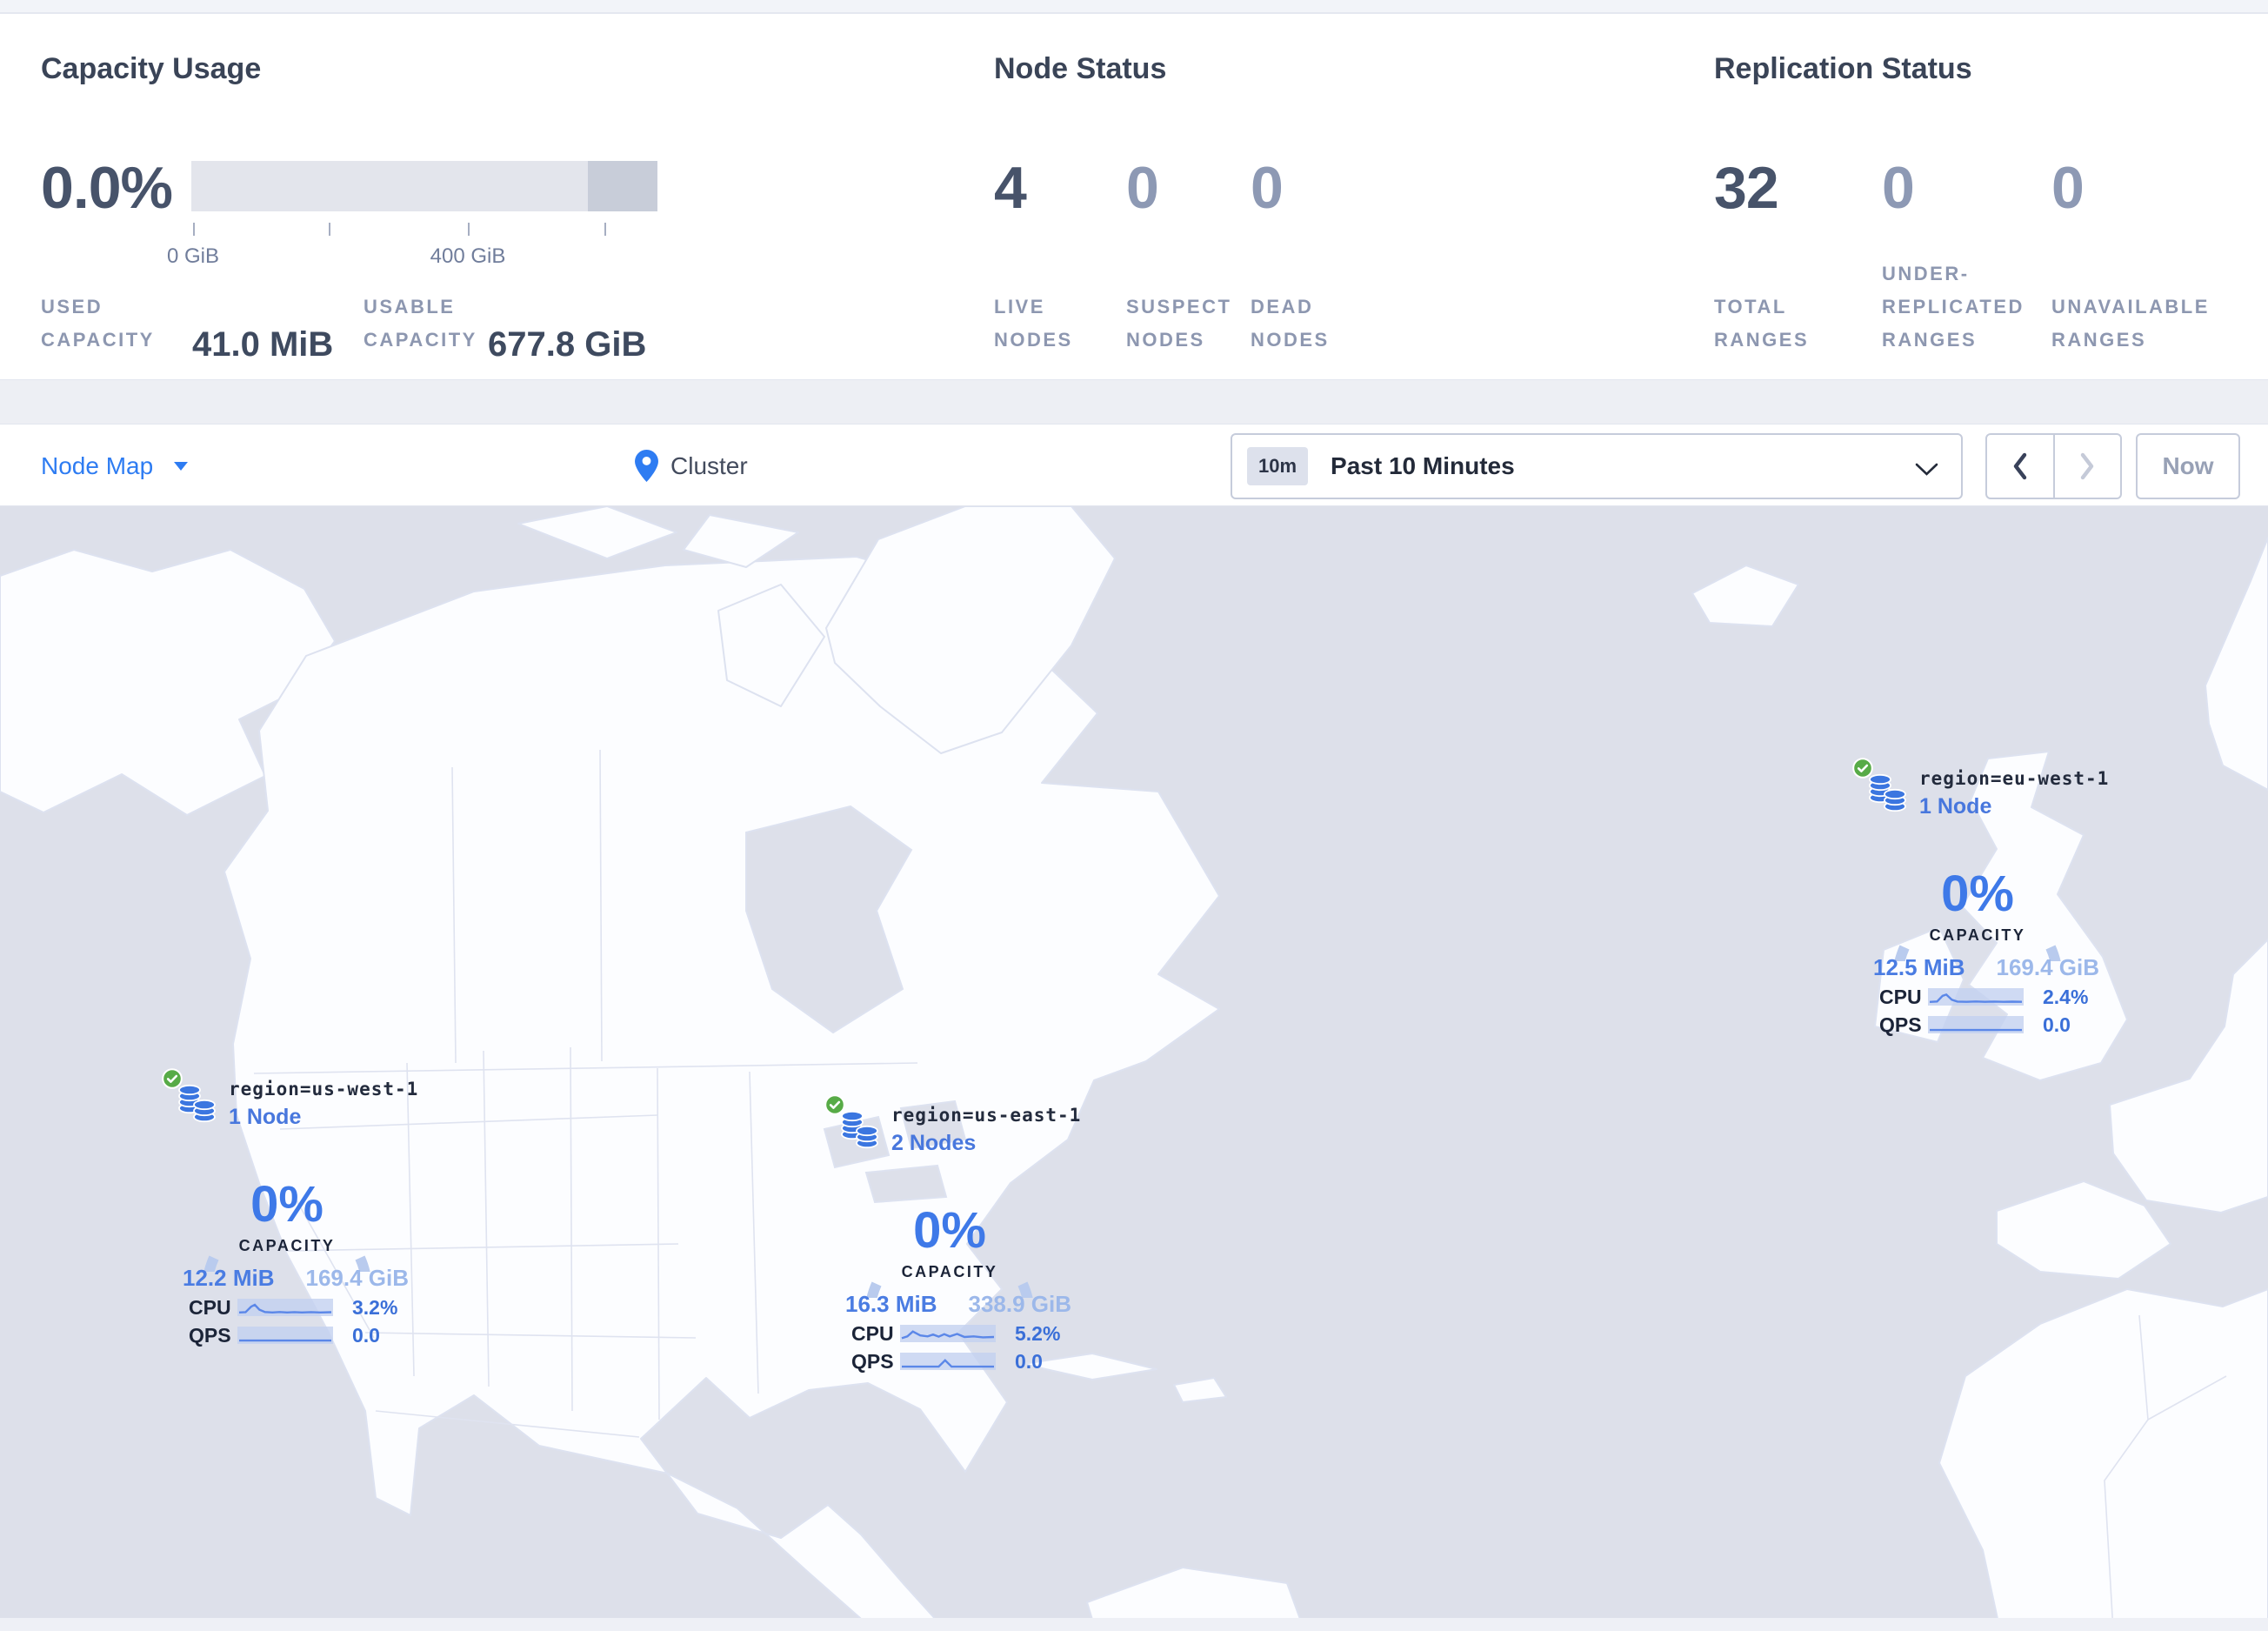 The width and height of the screenshot is (2268, 1631). What do you see at coordinates (1290, 323) in the screenshot?
I see `dead-nodes-label: DEAD NODES` at bounding box center [1290, 323].